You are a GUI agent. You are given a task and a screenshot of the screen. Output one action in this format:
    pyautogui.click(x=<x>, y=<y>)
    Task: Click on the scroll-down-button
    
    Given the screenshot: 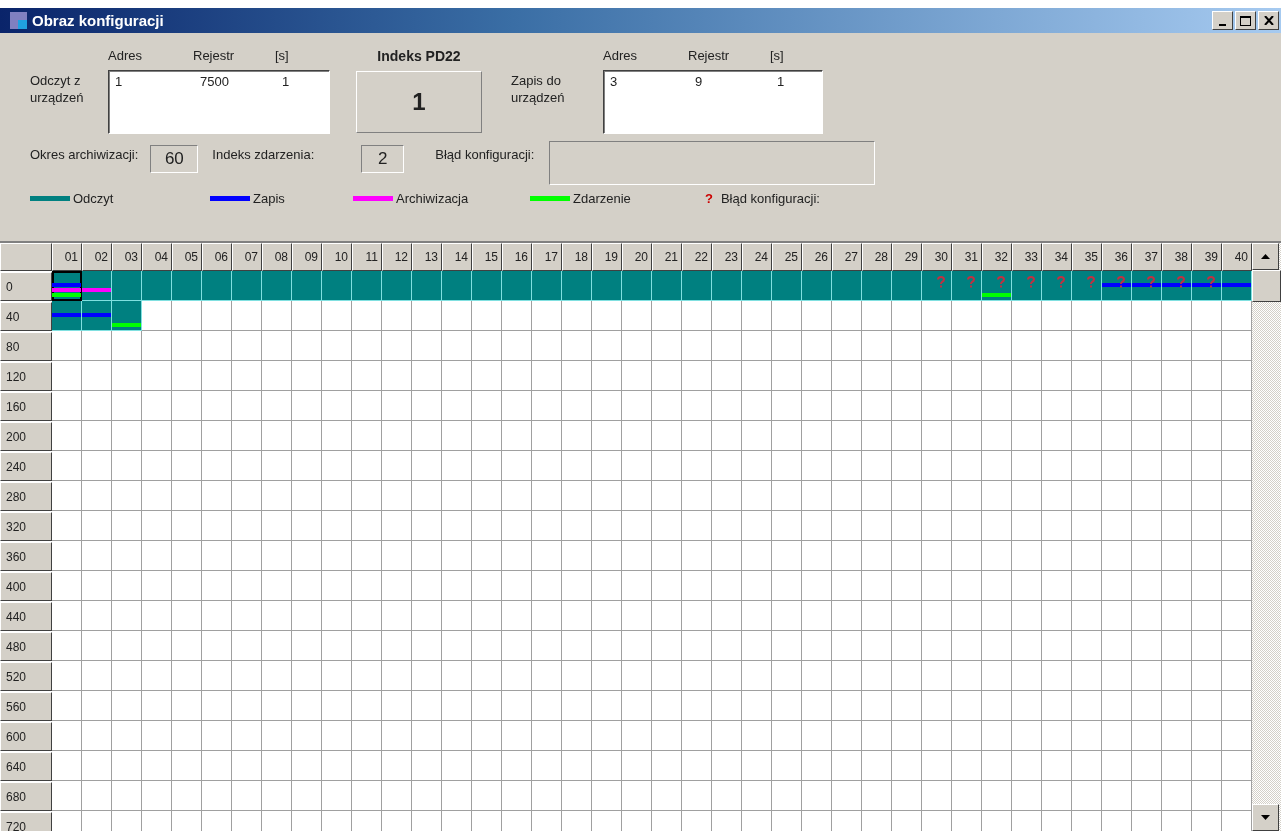 What is the action you would take?
    pyautogui.click(x=1265, y=817)
    